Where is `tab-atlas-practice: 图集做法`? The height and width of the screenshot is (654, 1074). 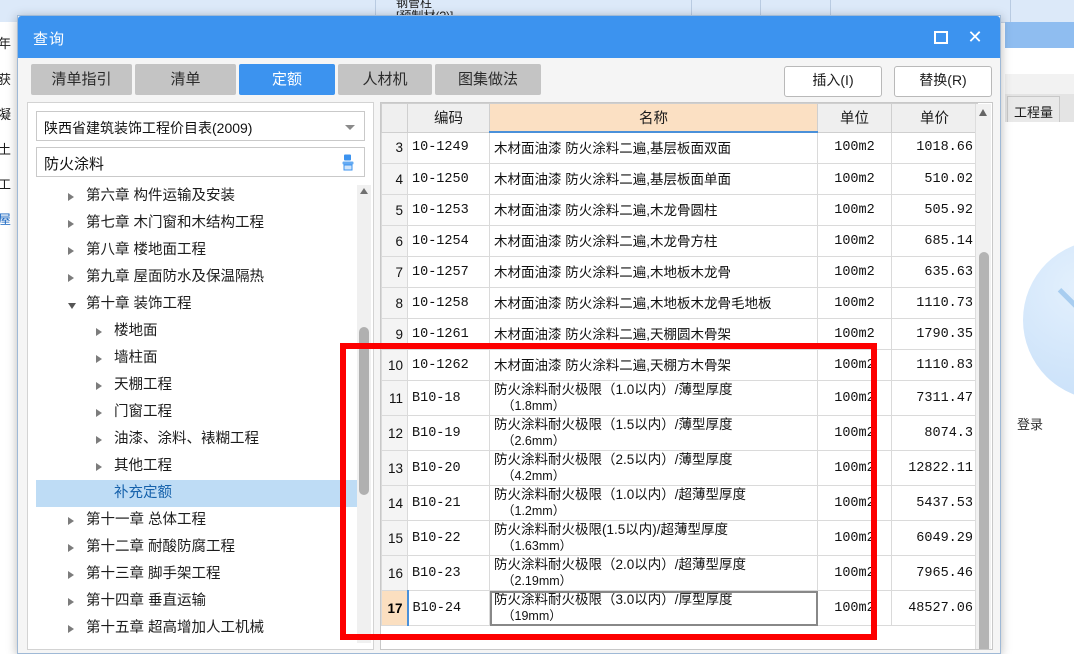
tab-atlas-practice: 图集做法 is located at coordinates (488, 79).